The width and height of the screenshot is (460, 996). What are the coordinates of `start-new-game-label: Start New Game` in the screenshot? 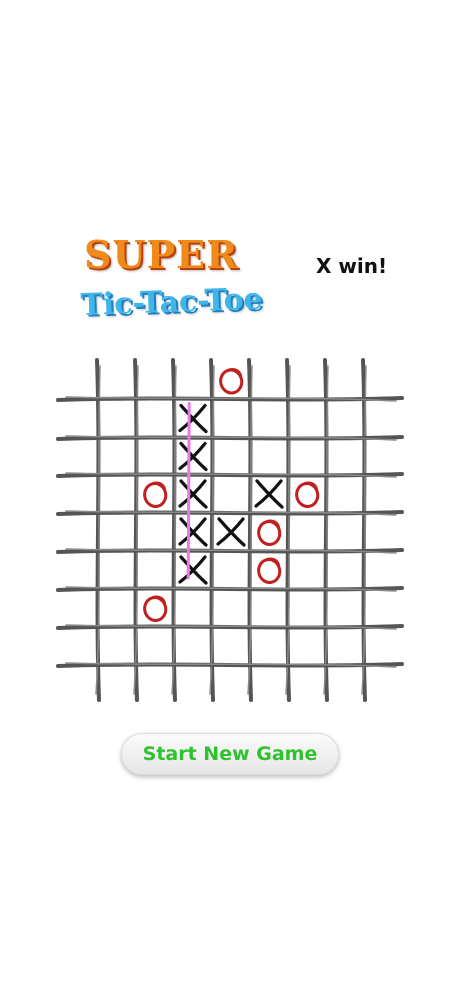 It's located at (230, 754).